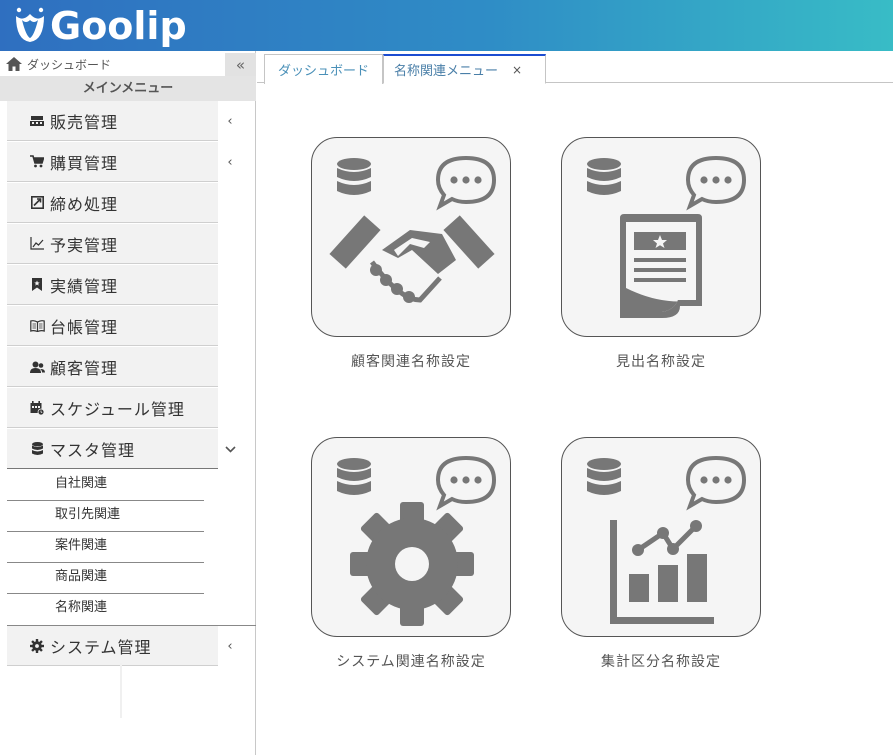  Describe the element at coordinates (131, 367) in the screenshot. I see `sidebar-item-customers: 顧客管理` at that location.